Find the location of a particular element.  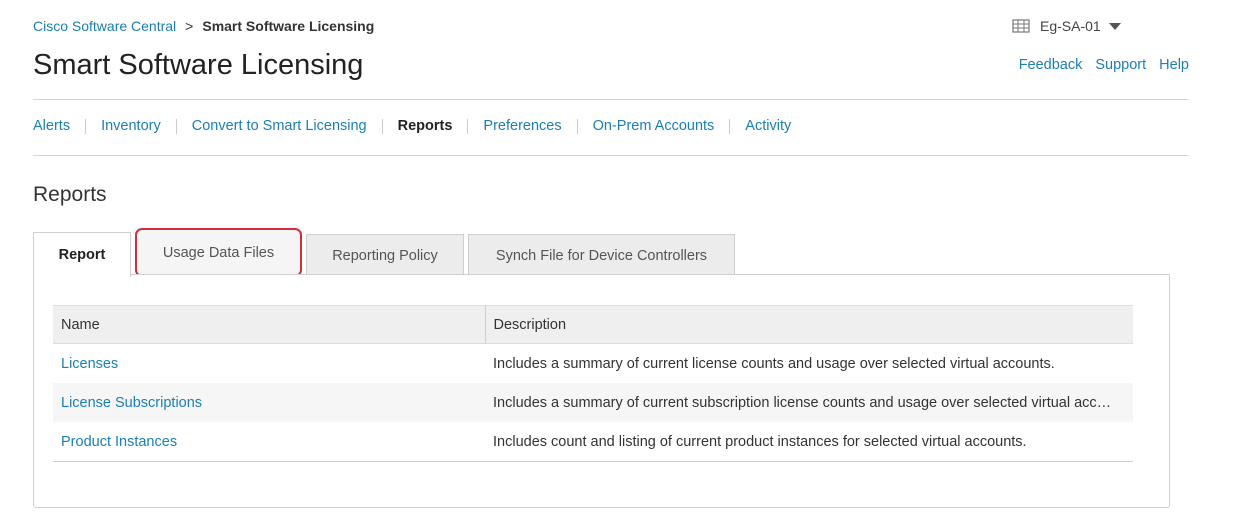

nav-item-alerts: Alerts is located at coordinates (51, 126).